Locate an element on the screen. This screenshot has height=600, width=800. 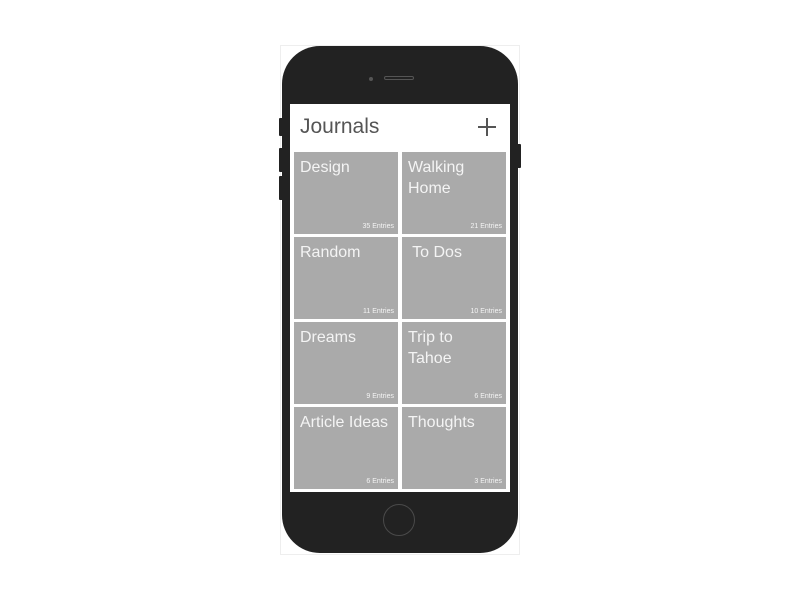
app-header: Journals is located at coordinates (400, 128).